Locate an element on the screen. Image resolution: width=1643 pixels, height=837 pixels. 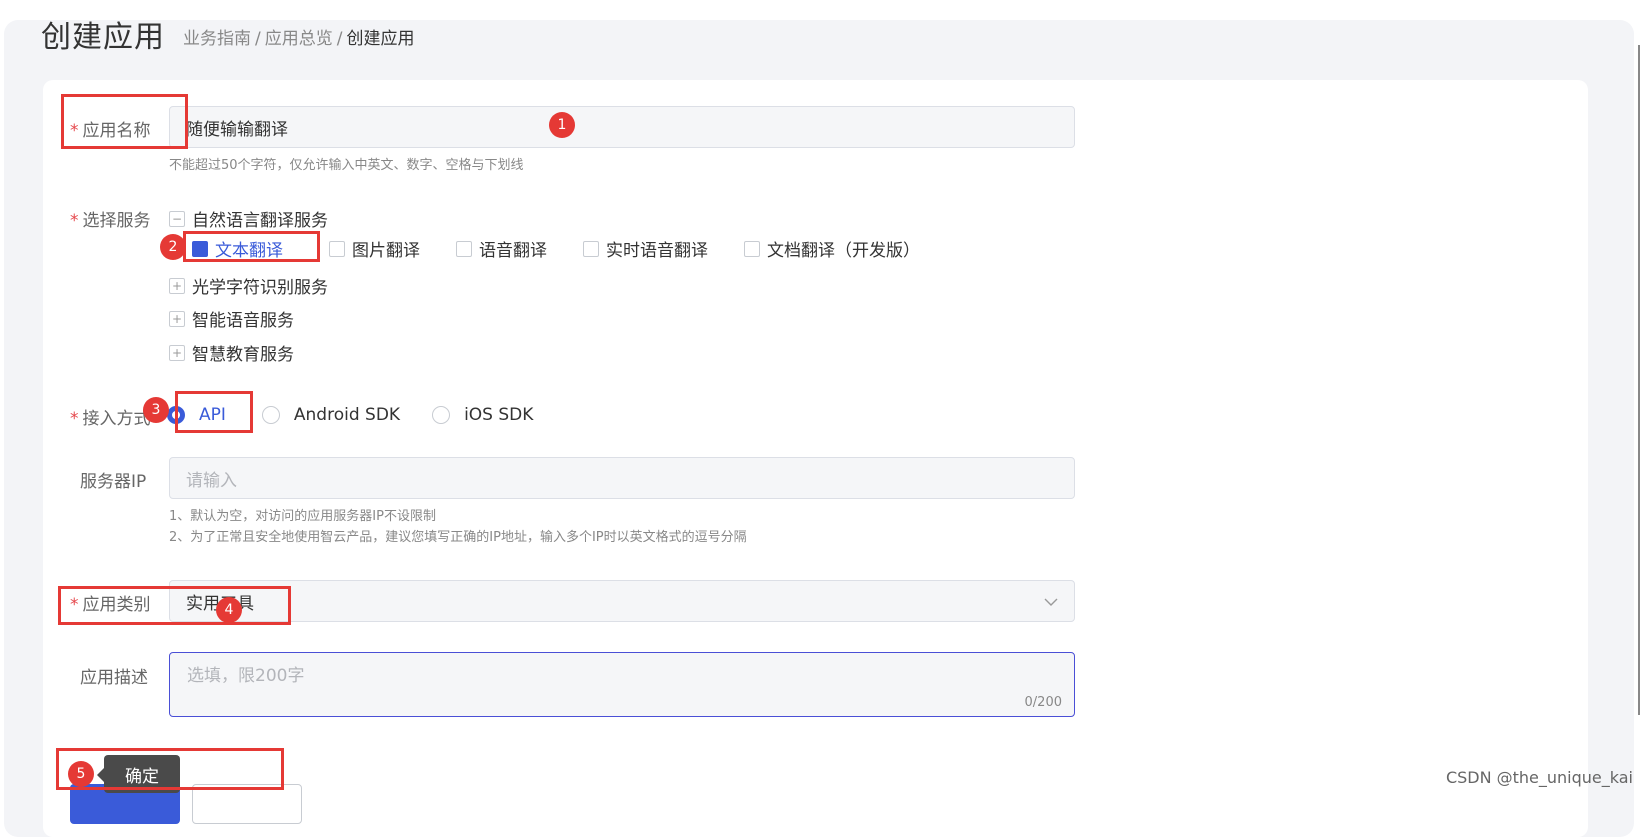
breadcrumb: 业务指南 / 应用总览 / 创建应用 is located at coordinates (298, 36).